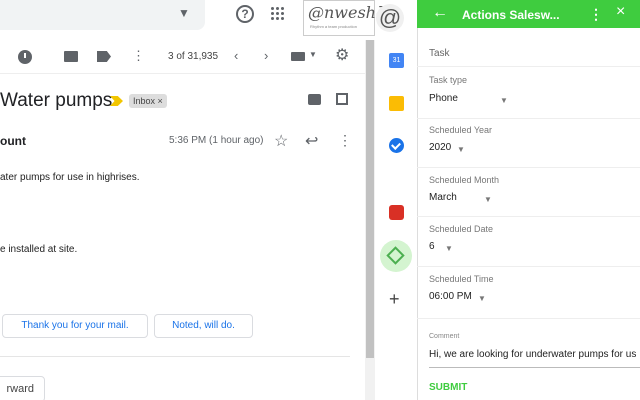  What do you see at coordinates (313, 54) in the screenshot?
I see `input-tools-caret-icon: ▼` at bounding box center [313, 54].